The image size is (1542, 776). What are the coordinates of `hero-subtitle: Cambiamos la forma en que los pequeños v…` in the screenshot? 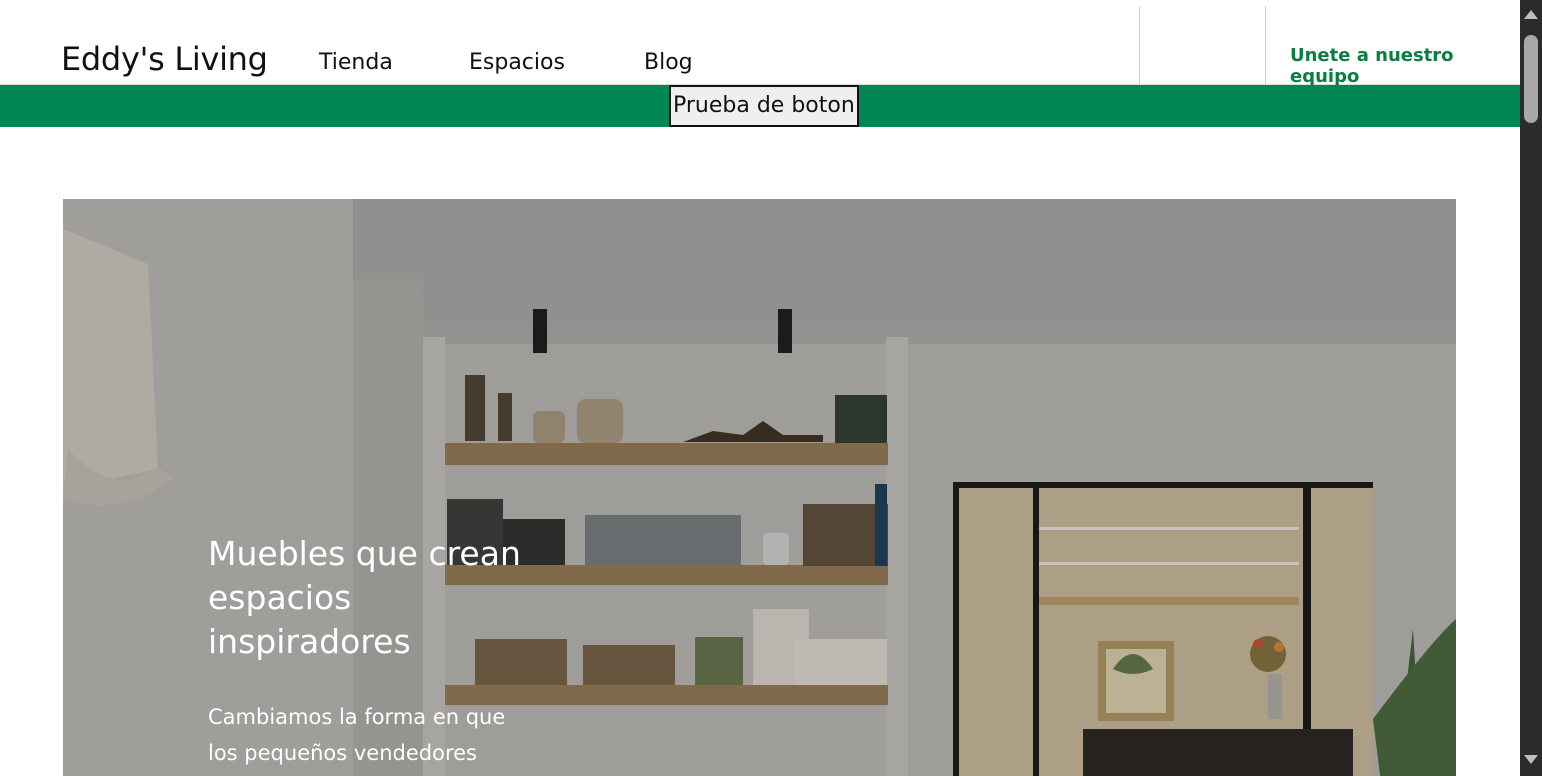 It's located at (357, 735).